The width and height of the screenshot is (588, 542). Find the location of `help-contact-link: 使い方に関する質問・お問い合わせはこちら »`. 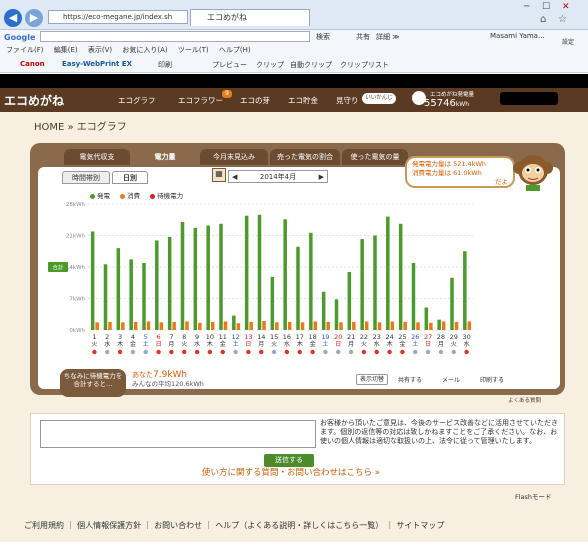

help-contact-link: 使い方に関する質問・お問い合わせはこちら » is located at coordinates (291, 472).